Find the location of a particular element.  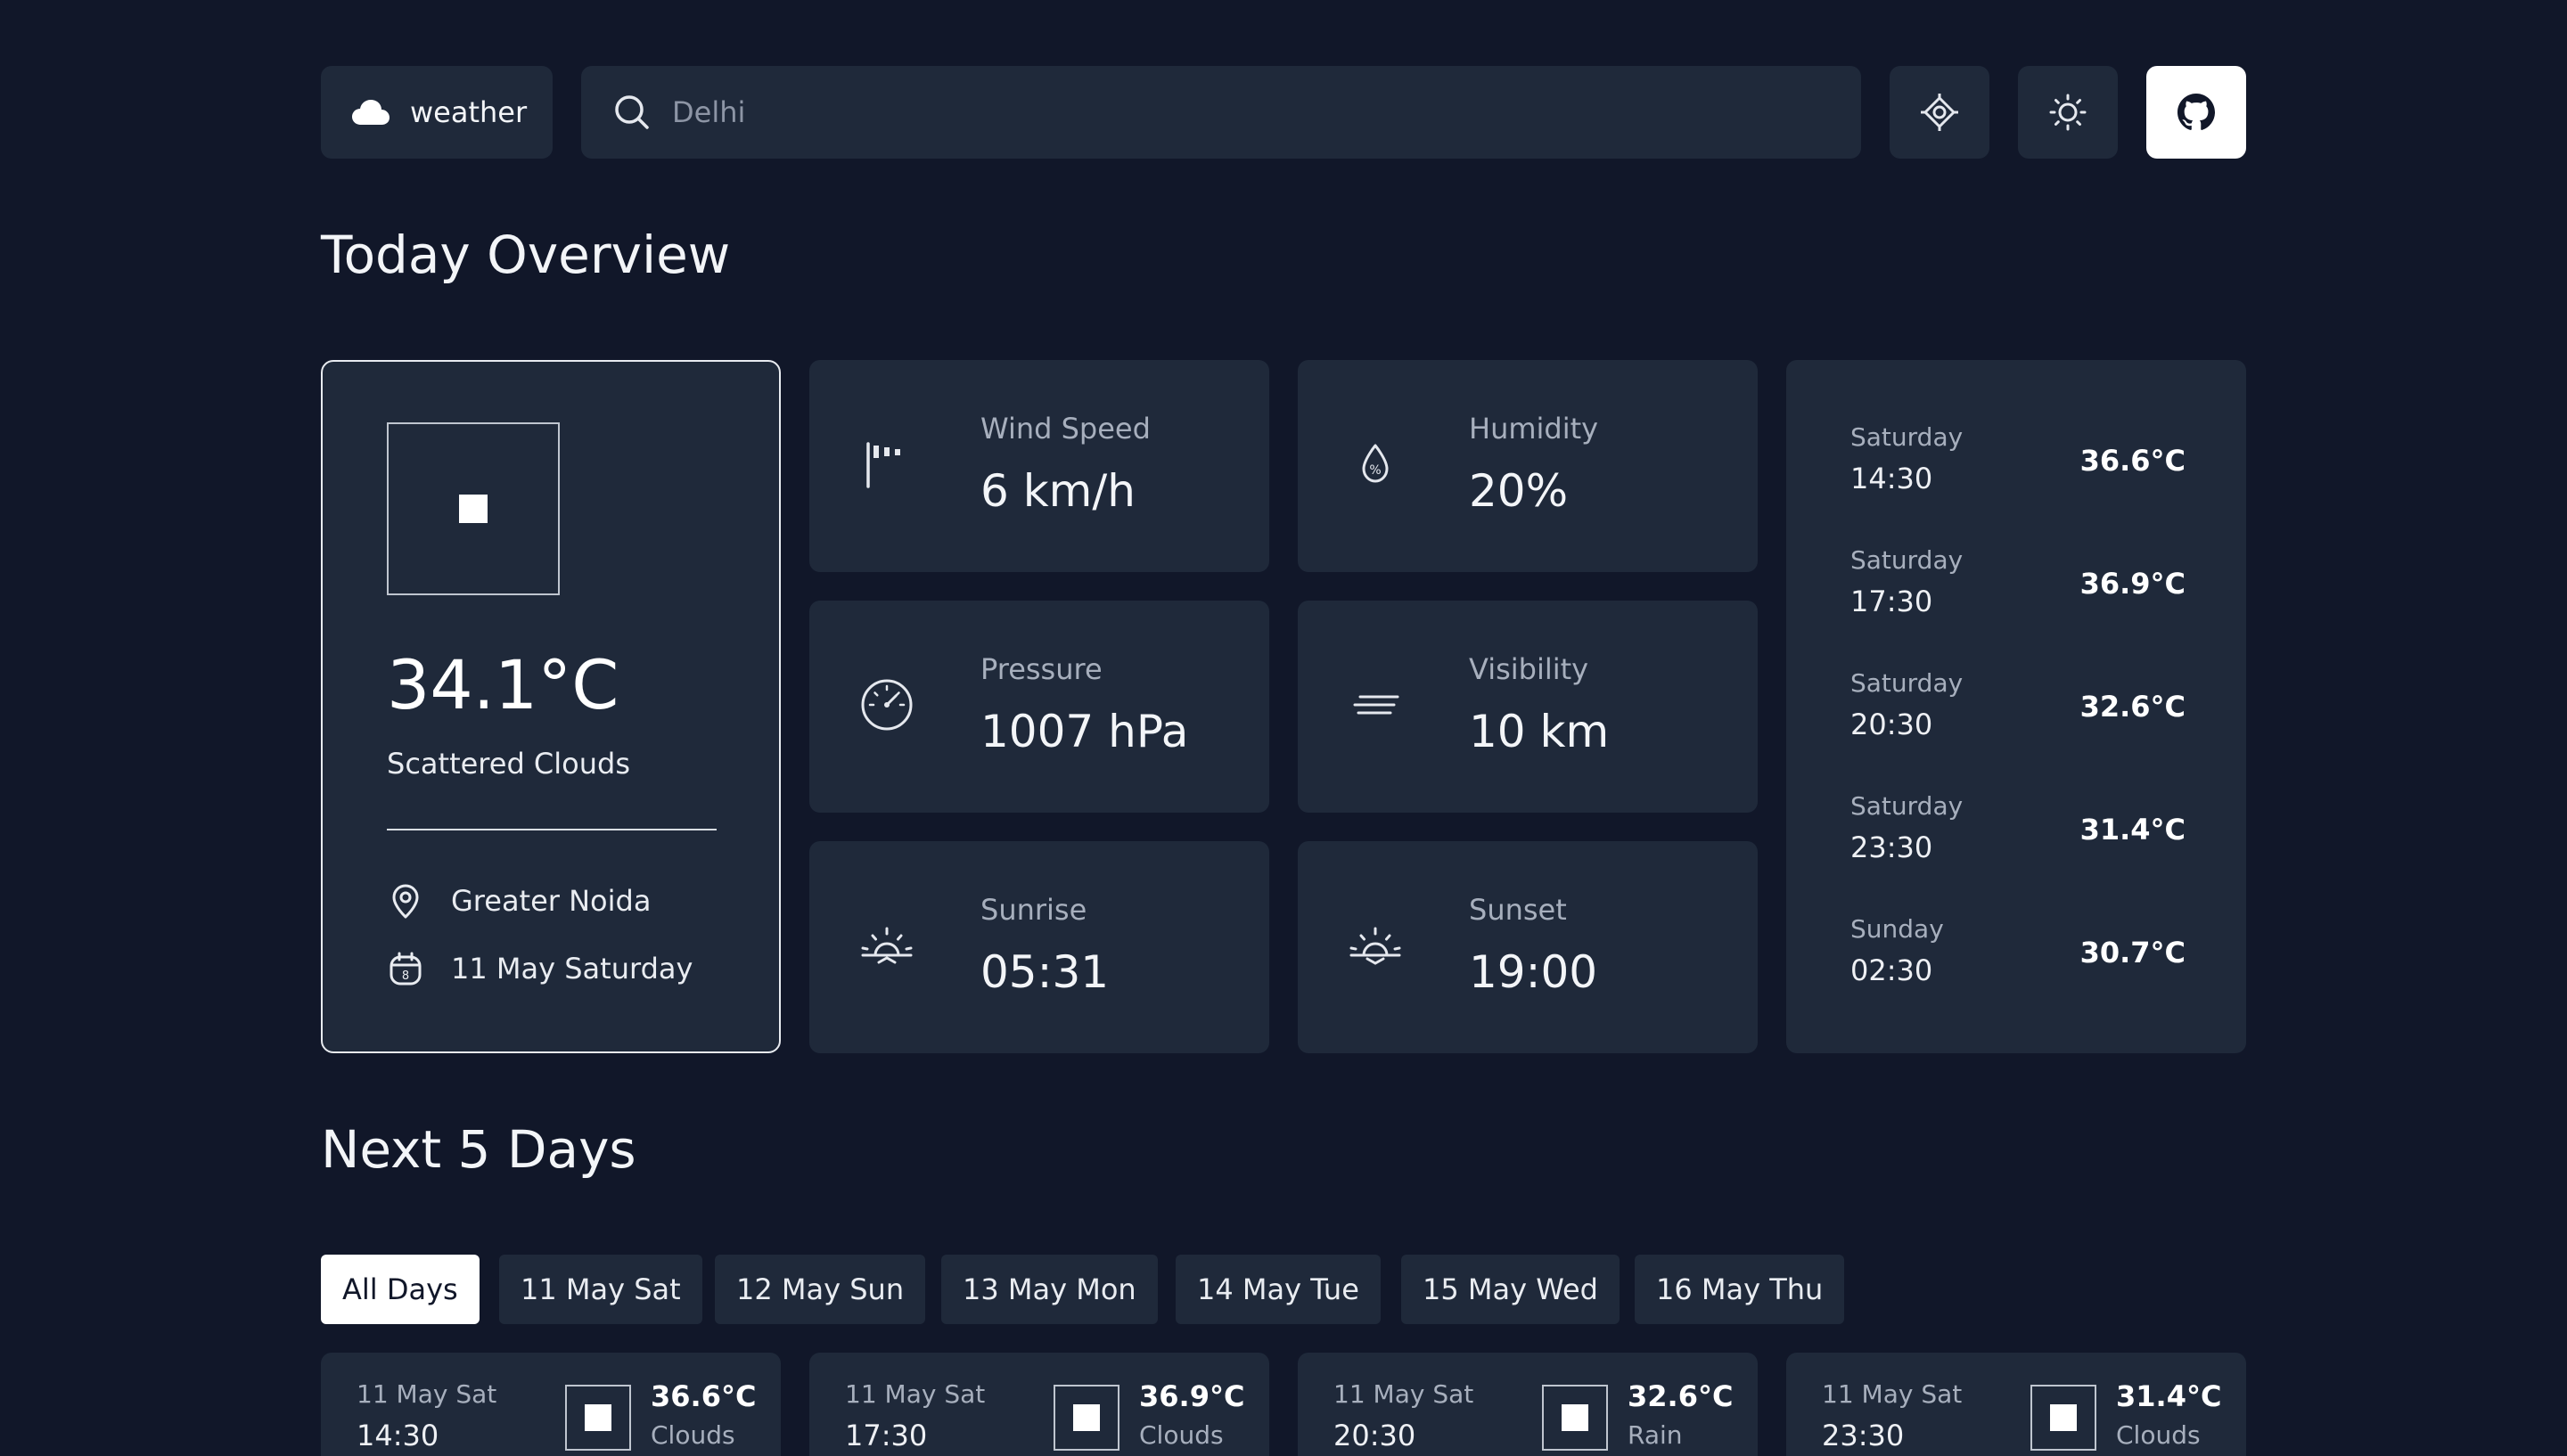

humidity-tile: % Humidity 20% is located at coordinates (1528, 466).